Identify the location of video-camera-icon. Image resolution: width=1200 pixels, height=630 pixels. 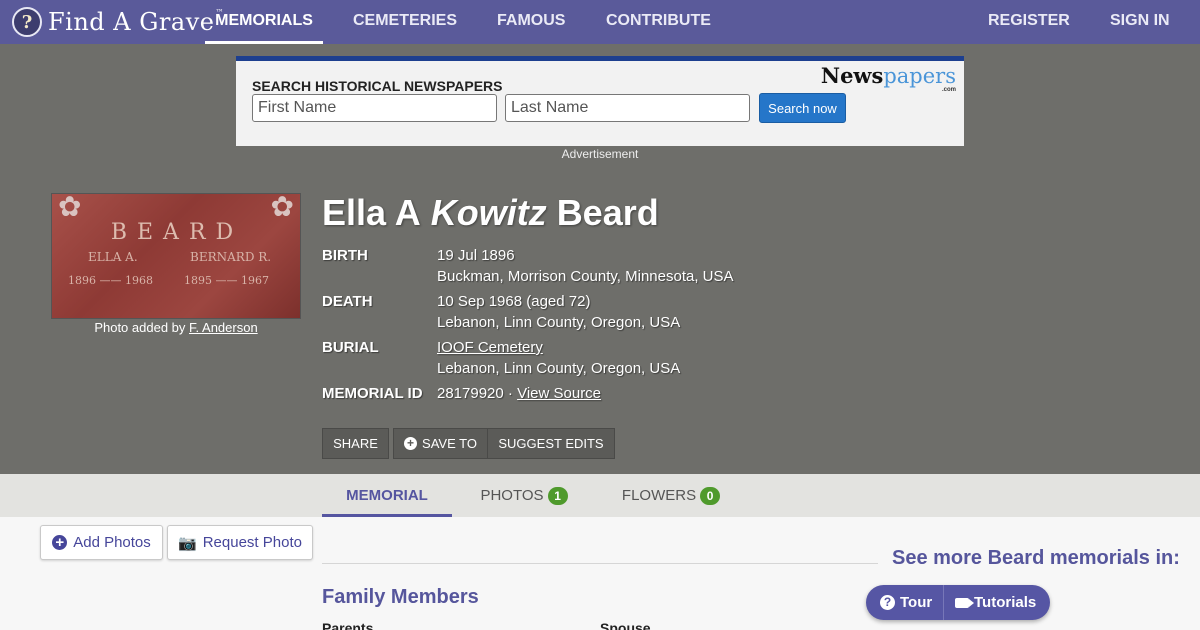
(962, 602).